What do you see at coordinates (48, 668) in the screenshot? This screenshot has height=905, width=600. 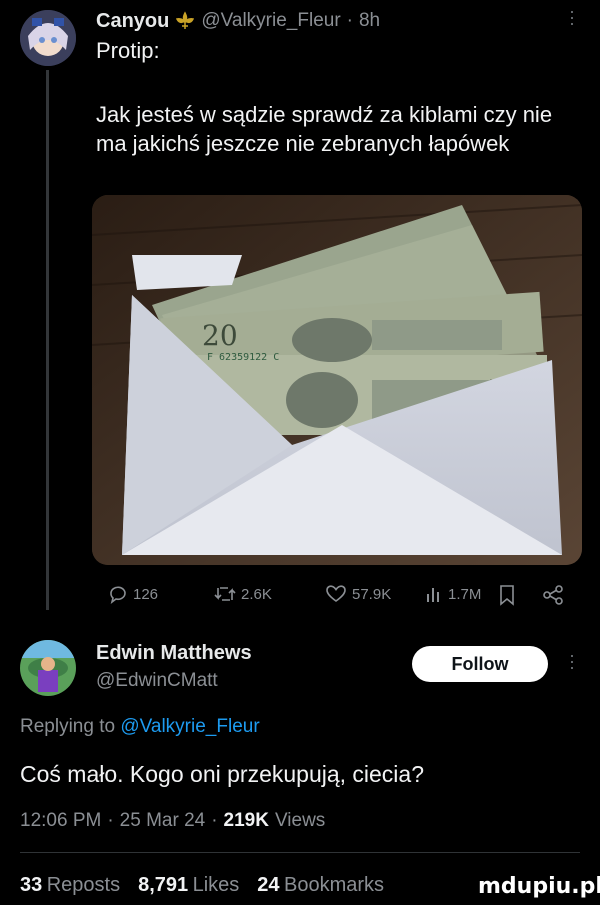 I see `reply-avatar` at bounding box center [48, 668].